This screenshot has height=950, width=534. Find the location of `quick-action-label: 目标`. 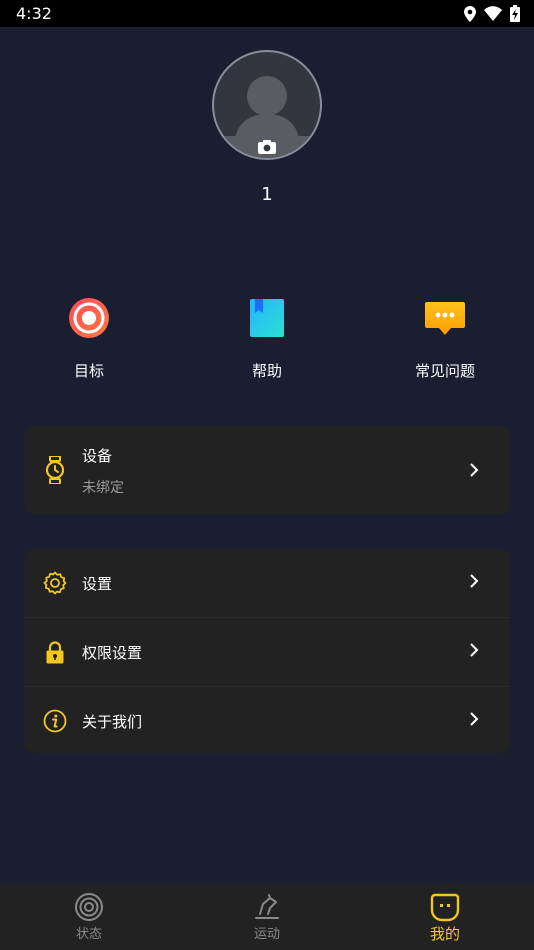

quick-action-label: 目标 is located at coordinates (88, 371).